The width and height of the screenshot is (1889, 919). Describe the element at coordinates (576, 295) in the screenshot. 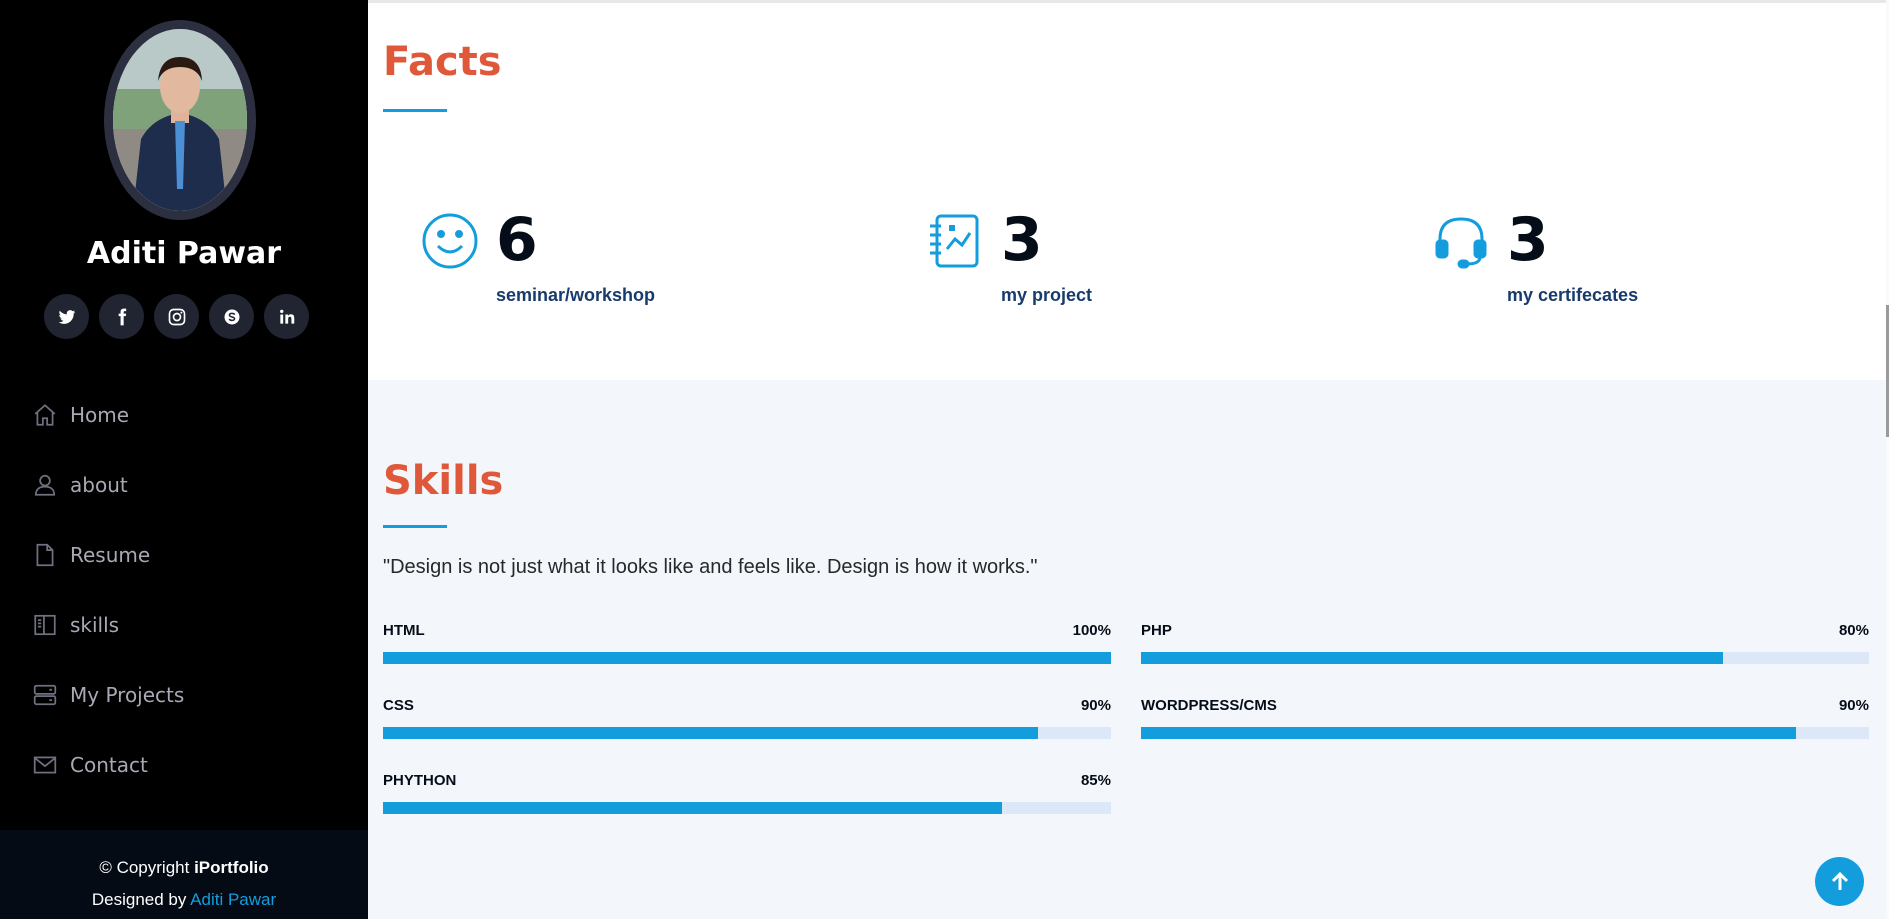

I see `fact-label: seminar/workshop` at that location.